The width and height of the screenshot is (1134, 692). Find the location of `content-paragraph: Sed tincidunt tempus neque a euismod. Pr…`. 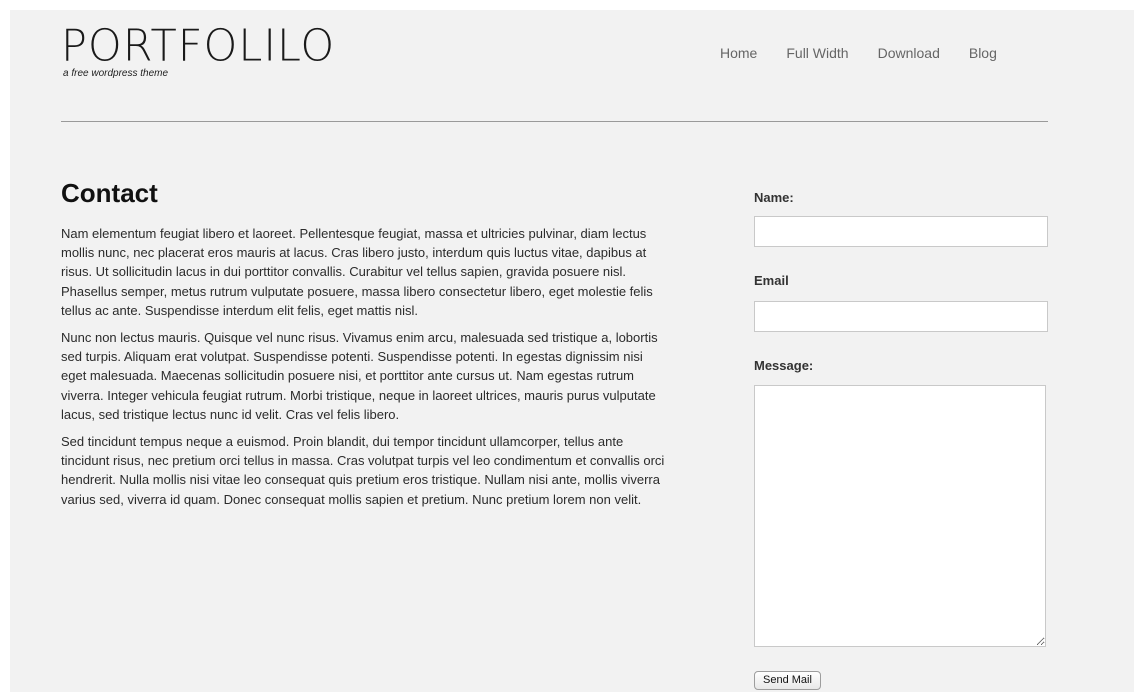

content-paragraph: Sed tincidunt tempus neque a euismod. Pr… is located at coordinates (363, 470).